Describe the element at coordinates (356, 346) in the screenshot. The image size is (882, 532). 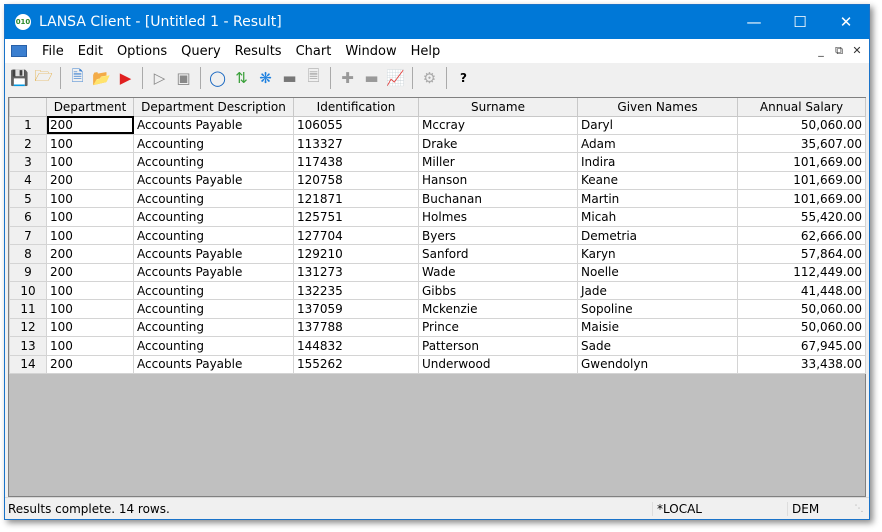
I see `cell-identification: 144832` at that location.